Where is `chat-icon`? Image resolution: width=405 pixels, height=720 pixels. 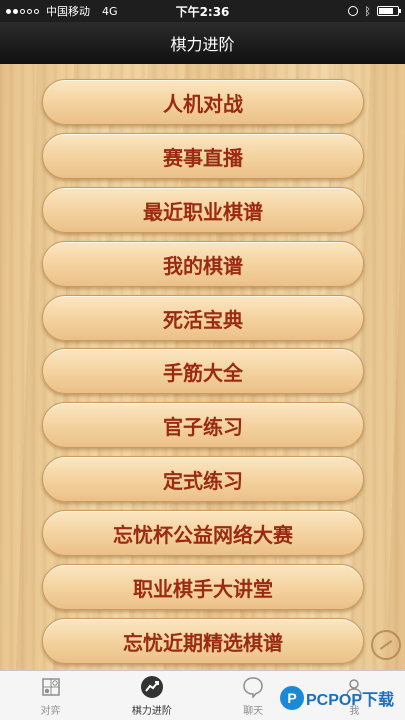 chat-icon is located at coordinates (253, 687).